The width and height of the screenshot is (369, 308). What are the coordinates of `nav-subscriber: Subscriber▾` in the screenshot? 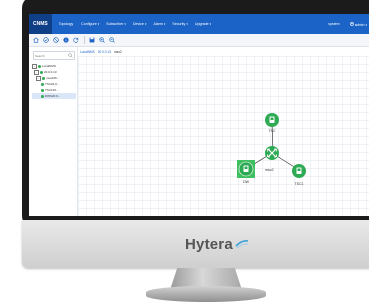 It's located at (116, 24).